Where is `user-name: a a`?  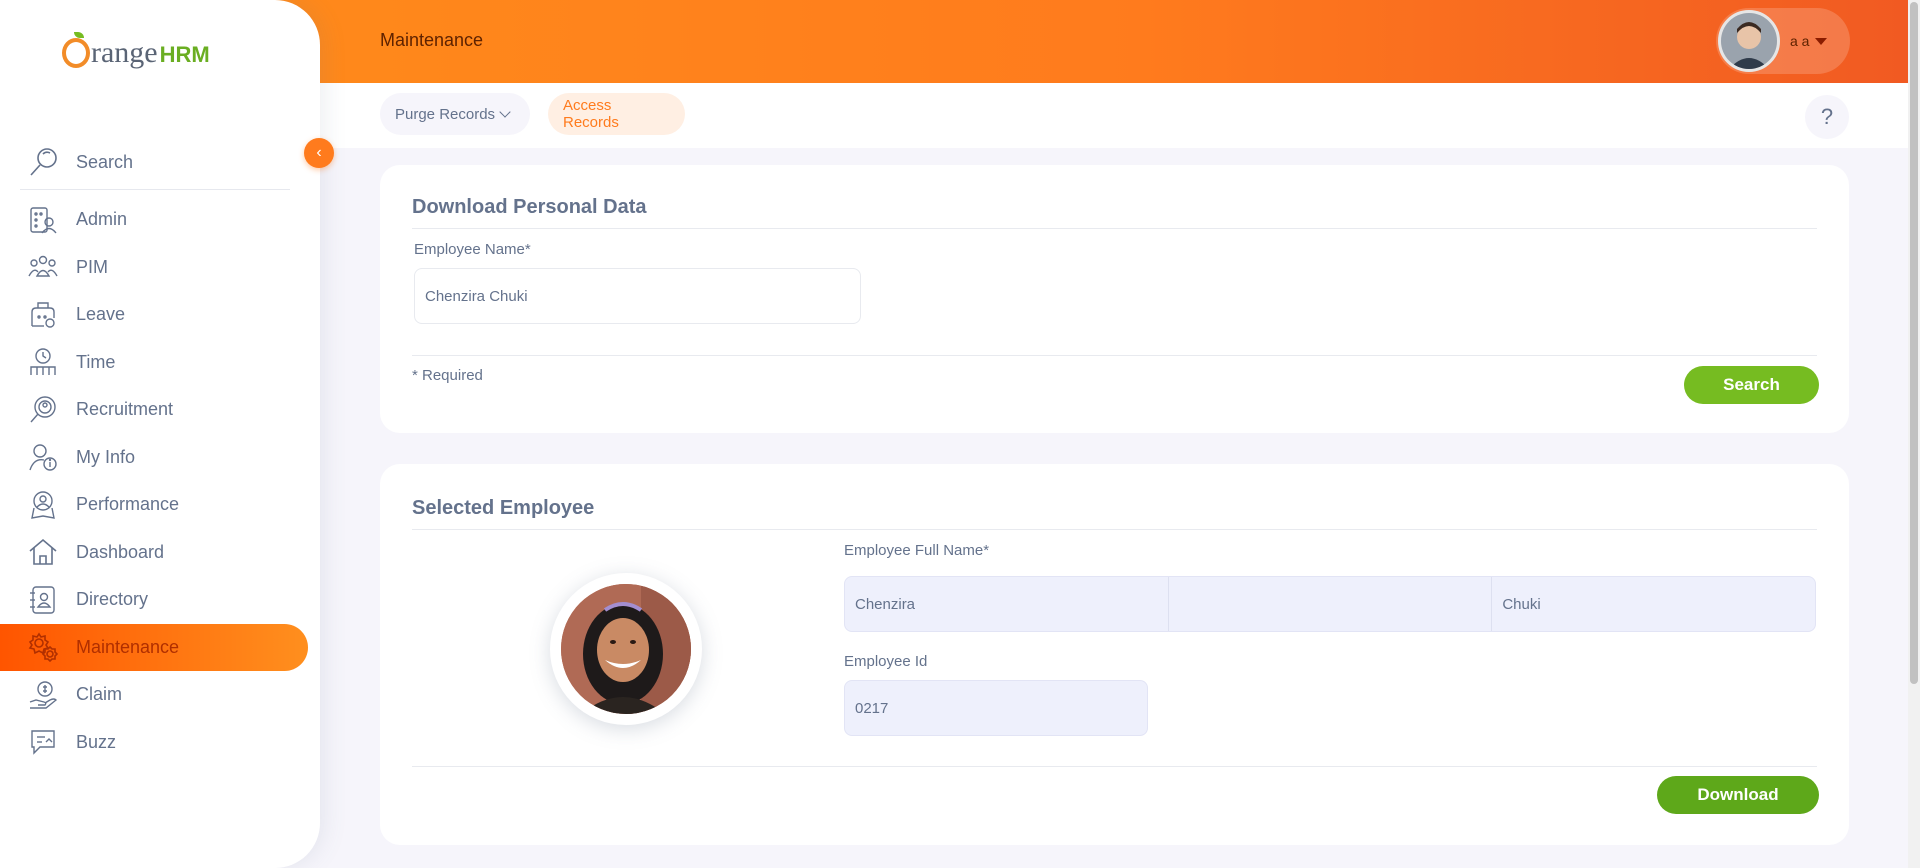
user-name: a a is located at coordinates (1800, 41).